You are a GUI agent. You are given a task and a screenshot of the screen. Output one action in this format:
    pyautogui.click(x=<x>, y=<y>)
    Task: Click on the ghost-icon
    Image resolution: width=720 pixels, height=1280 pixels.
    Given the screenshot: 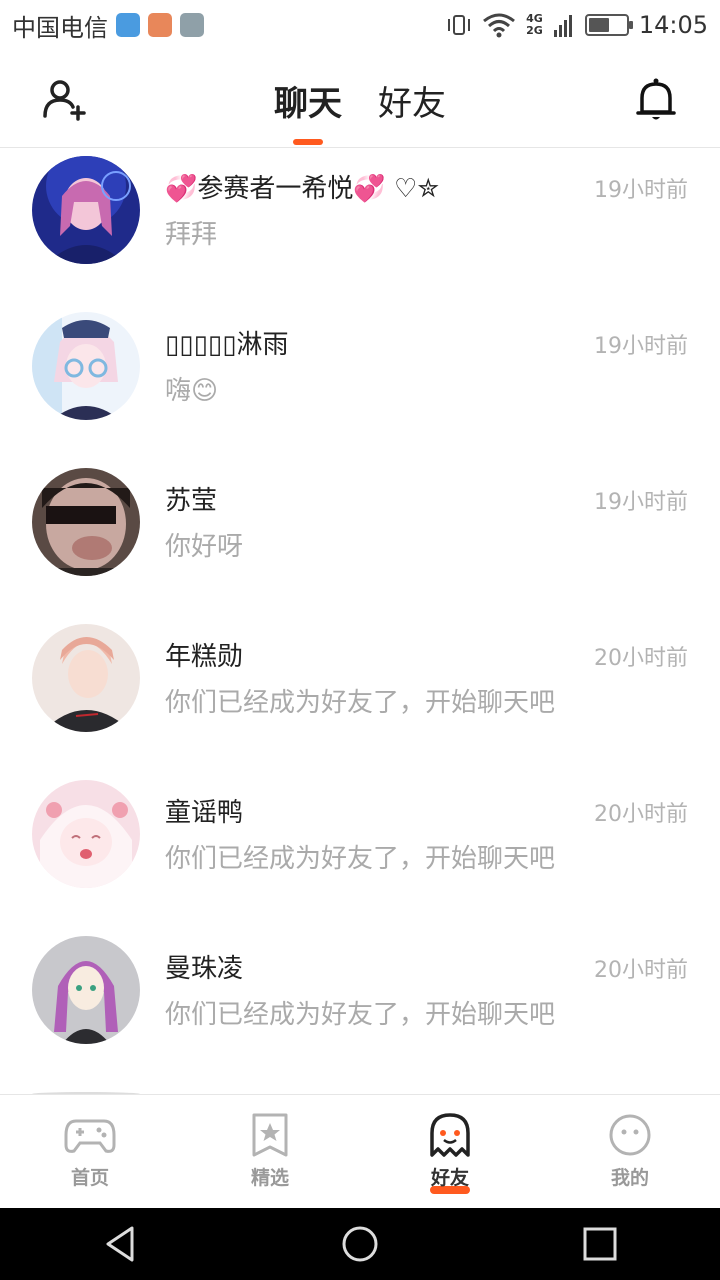 What is the action you would take?
    pyautogui.click(x=450, y=1135)
    